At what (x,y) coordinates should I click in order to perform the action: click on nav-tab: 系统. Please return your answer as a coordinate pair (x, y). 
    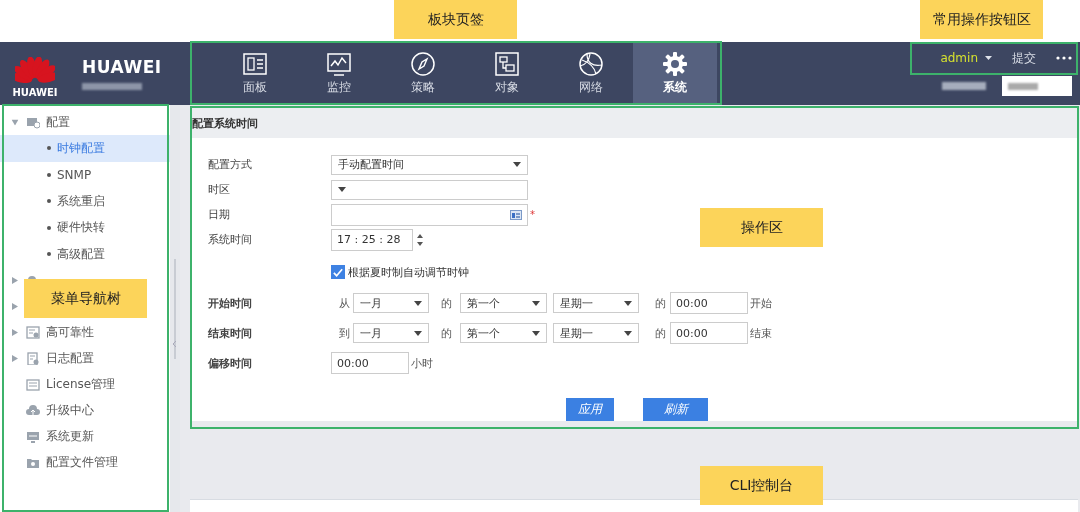
    Looking at the image, I should click on (675, 73).